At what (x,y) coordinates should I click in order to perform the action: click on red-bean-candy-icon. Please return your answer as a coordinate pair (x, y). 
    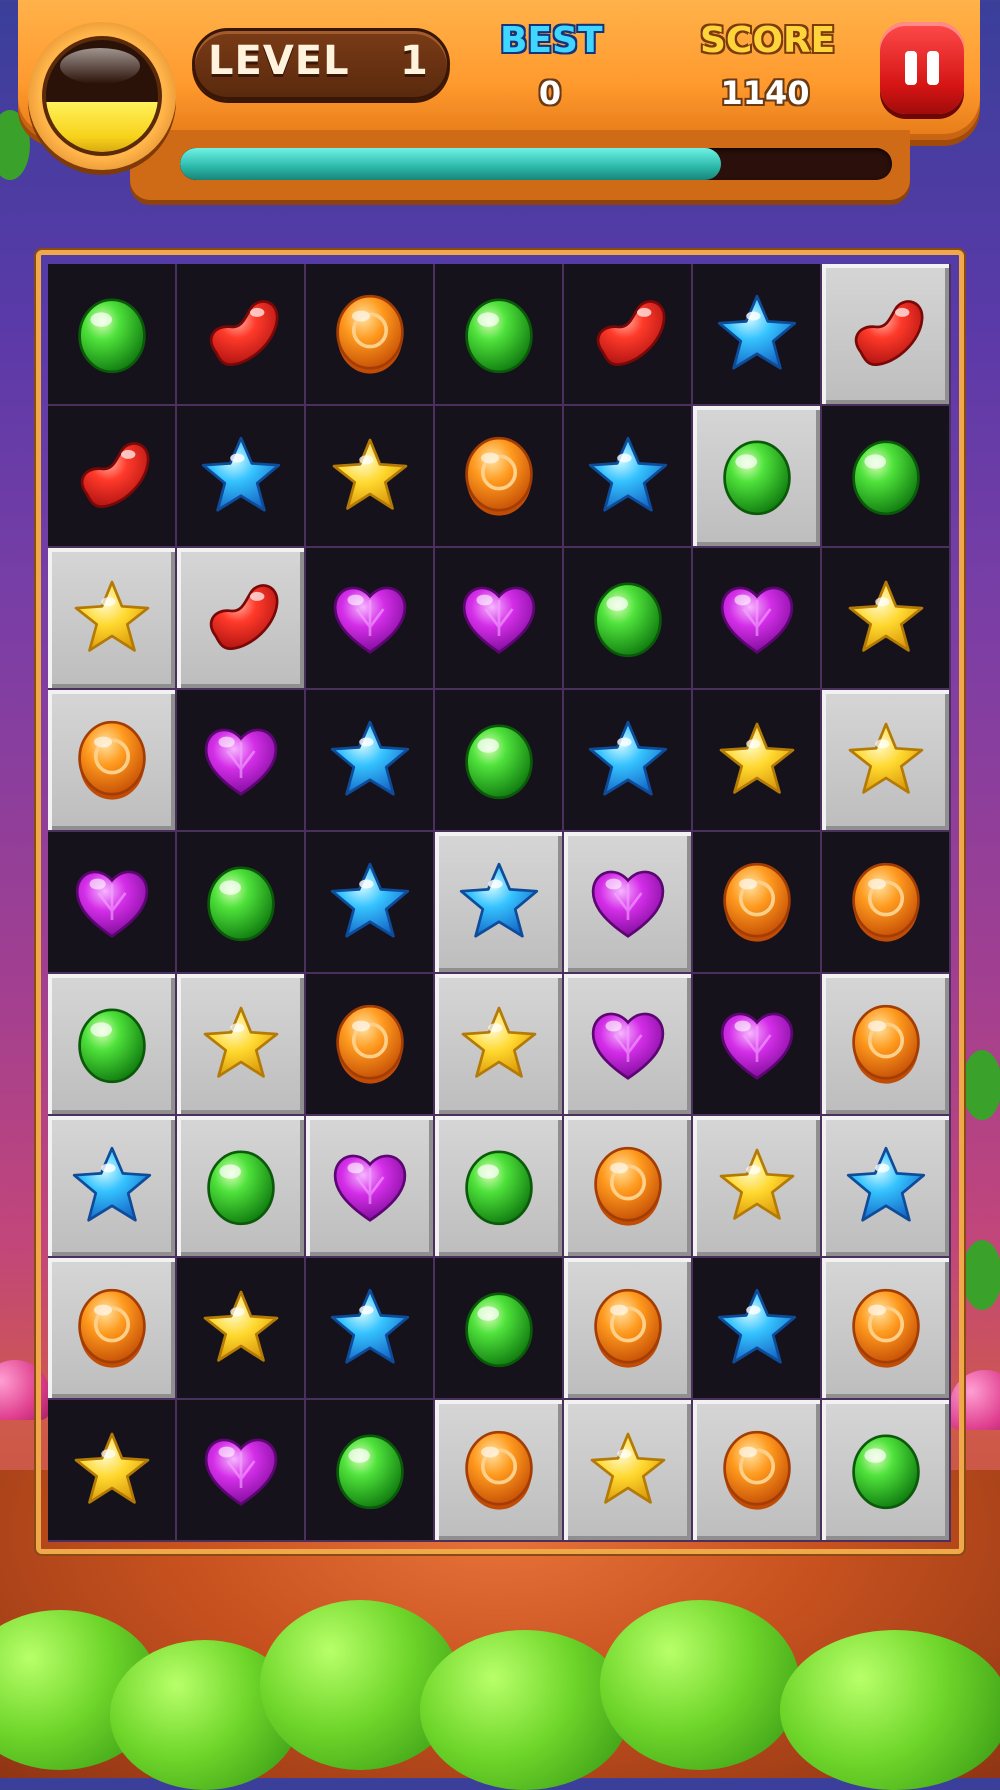
    Looking at the image, I should click on (114, 475).